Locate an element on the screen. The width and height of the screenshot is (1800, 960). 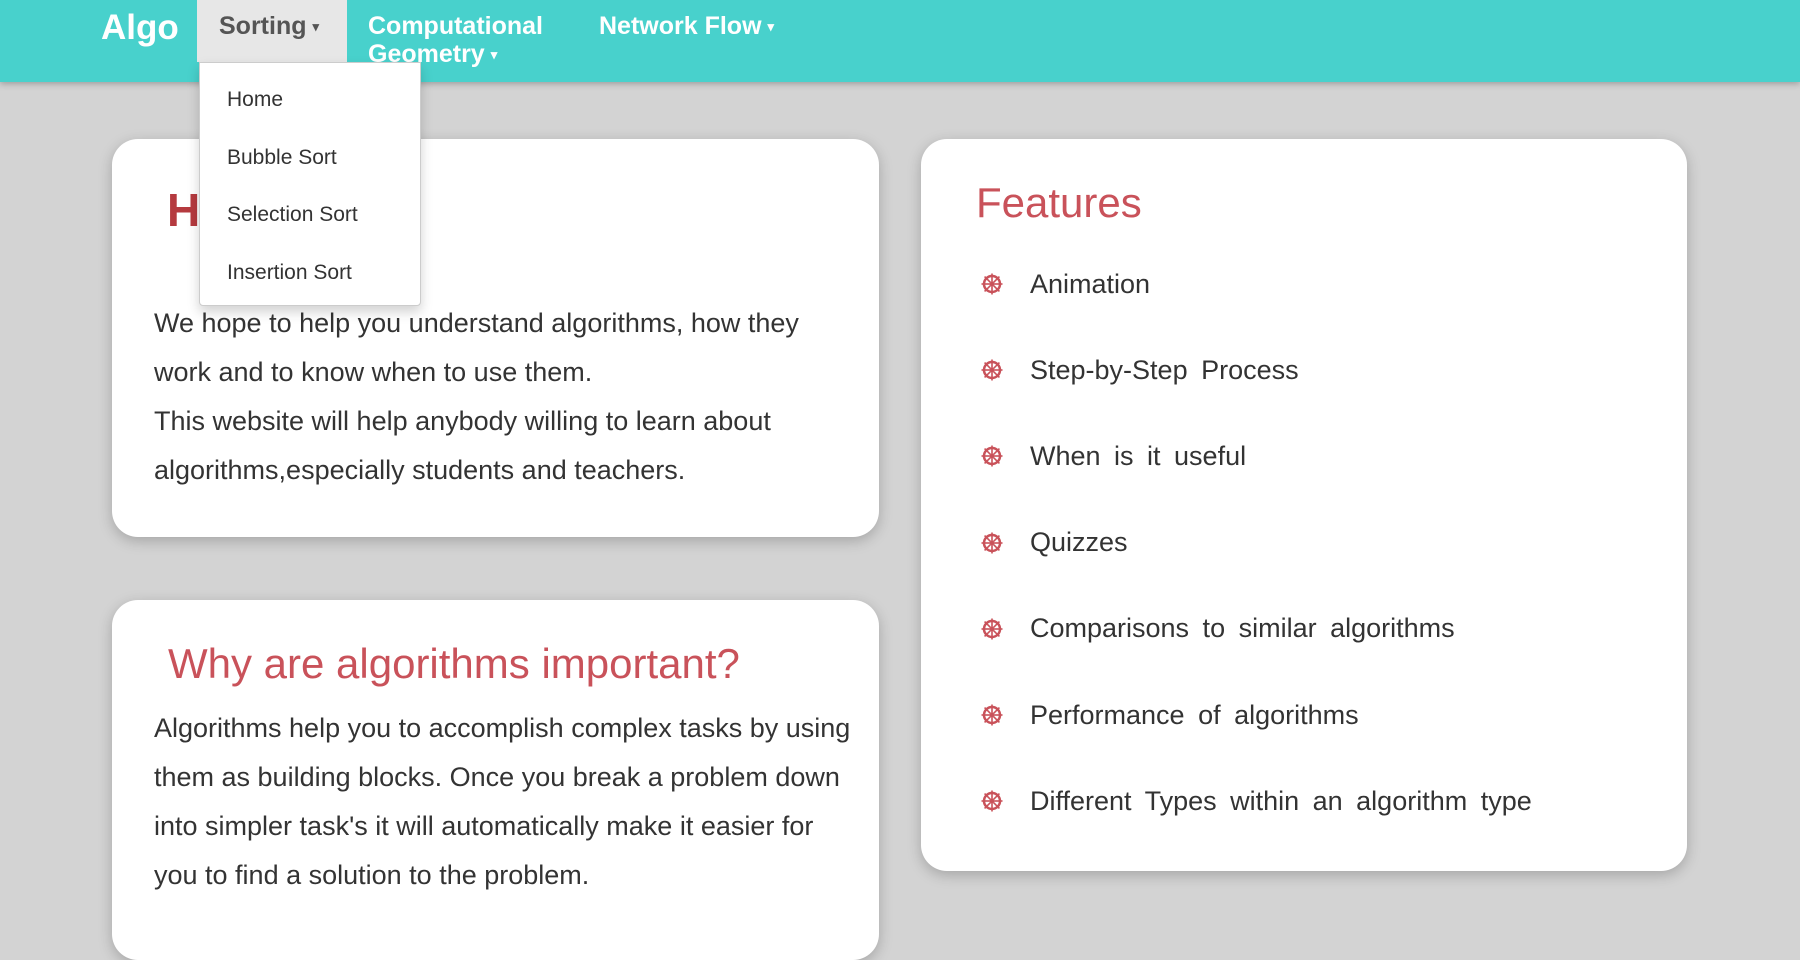
nav-sorting-label: Sorting is located at coordinates (263, 26).